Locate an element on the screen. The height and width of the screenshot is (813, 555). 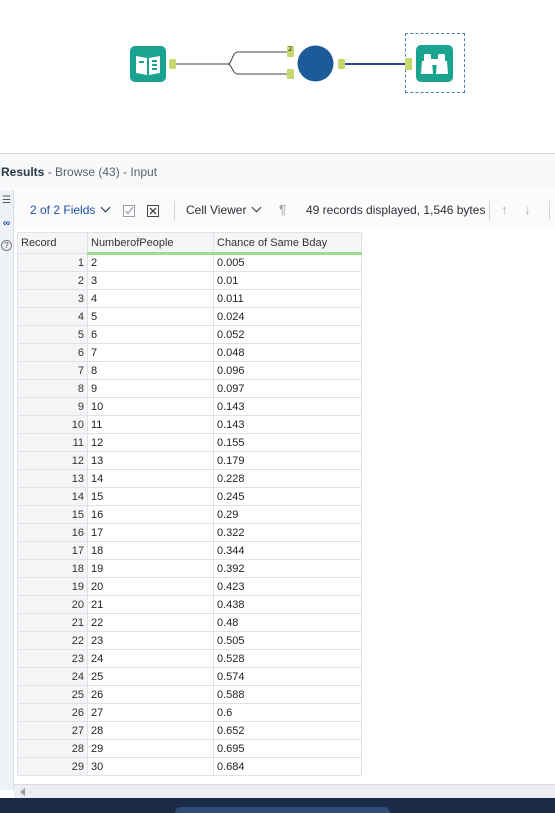
table-row: 1 2 0.005 is located at coordinates (189, 262).